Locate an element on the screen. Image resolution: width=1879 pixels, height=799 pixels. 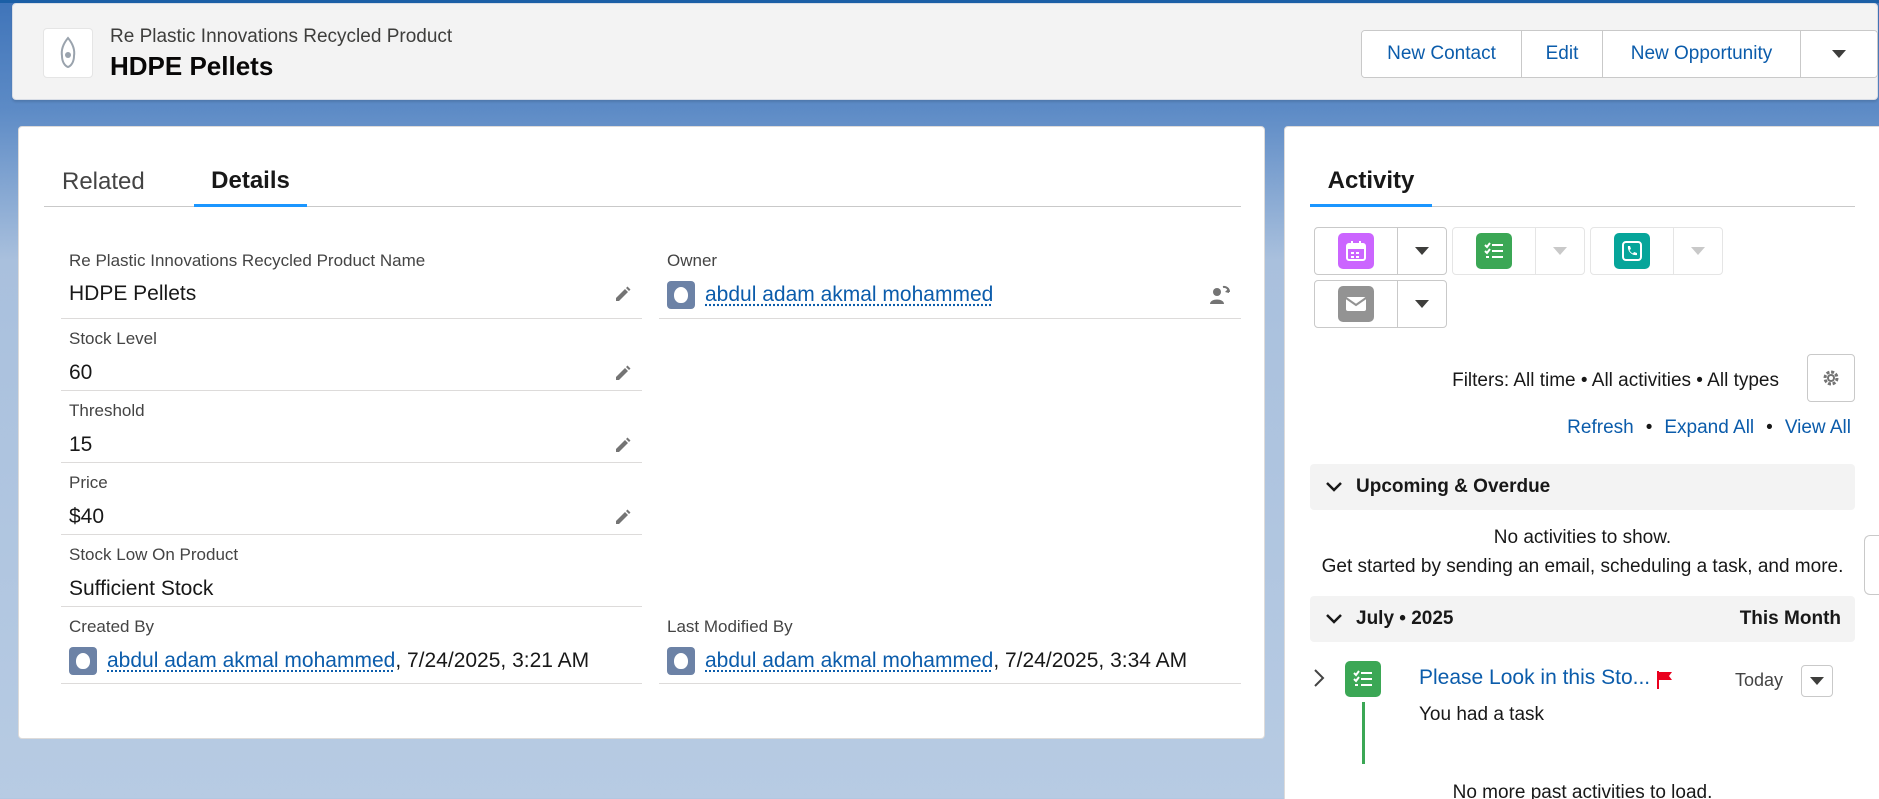
last-modified-date: , 7/24/2025, 3:34 AM is located at coordinates (1090, 661).